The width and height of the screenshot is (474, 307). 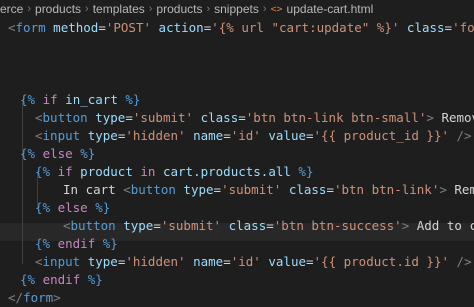 I want to click on code-token: in_cart, so click(x=91, y=99).